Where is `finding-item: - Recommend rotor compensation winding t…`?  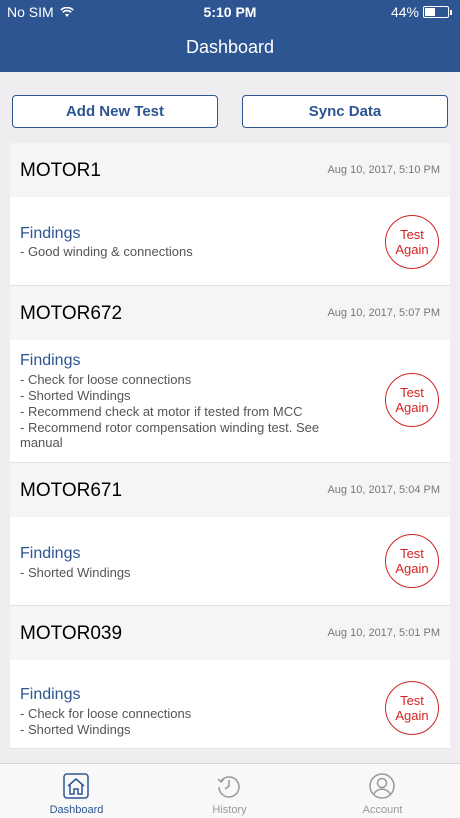 finding-item: - Recommend rotor compensation winding t… is located at coordinates (170, 427).